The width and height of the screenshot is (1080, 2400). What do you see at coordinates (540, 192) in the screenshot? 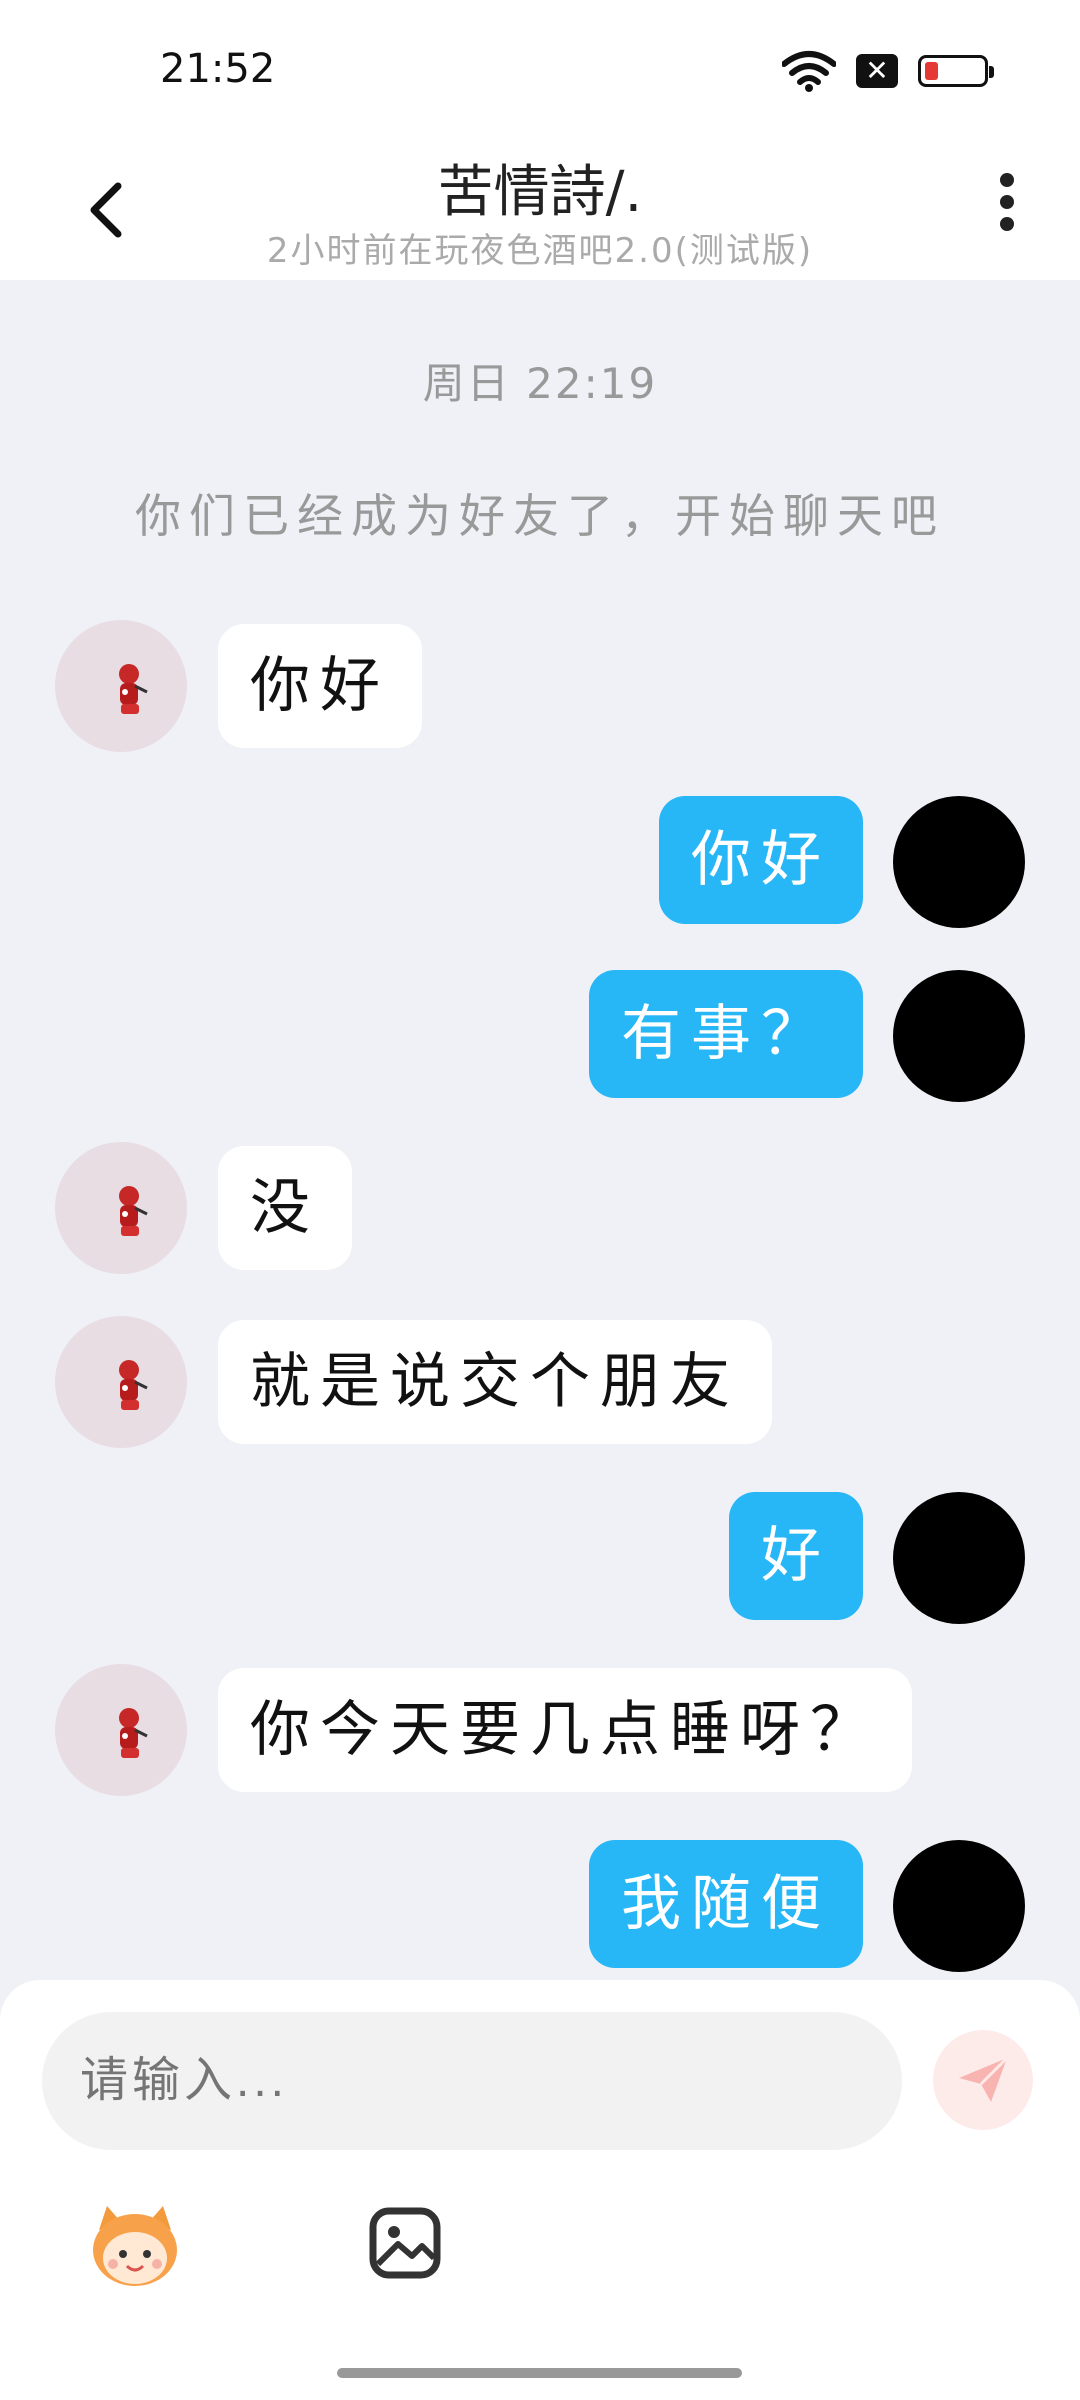
I see `contact-name: 苦情詩/.` at bounding box center [540, 192].